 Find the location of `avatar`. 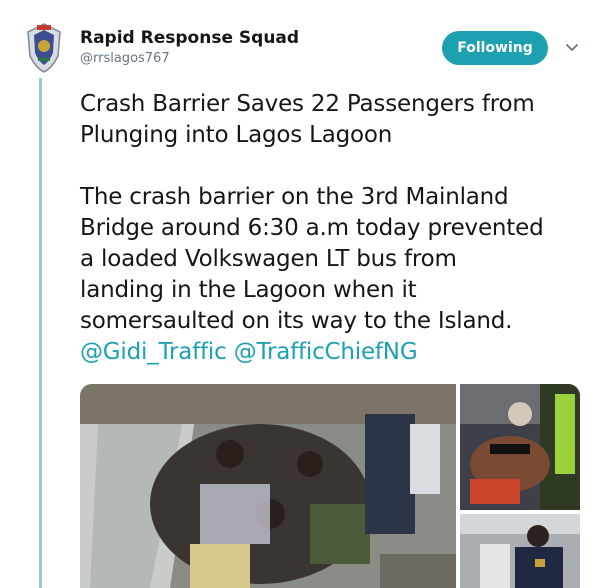

avatar is located at coordinates (44, 48).